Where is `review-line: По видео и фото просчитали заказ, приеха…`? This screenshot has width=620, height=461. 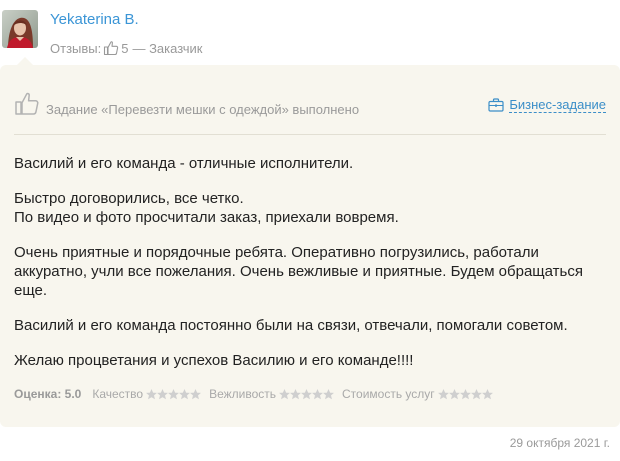
review-line: По видео и фото просчитали заказ, приеха… is located at coordinates (206, 217).